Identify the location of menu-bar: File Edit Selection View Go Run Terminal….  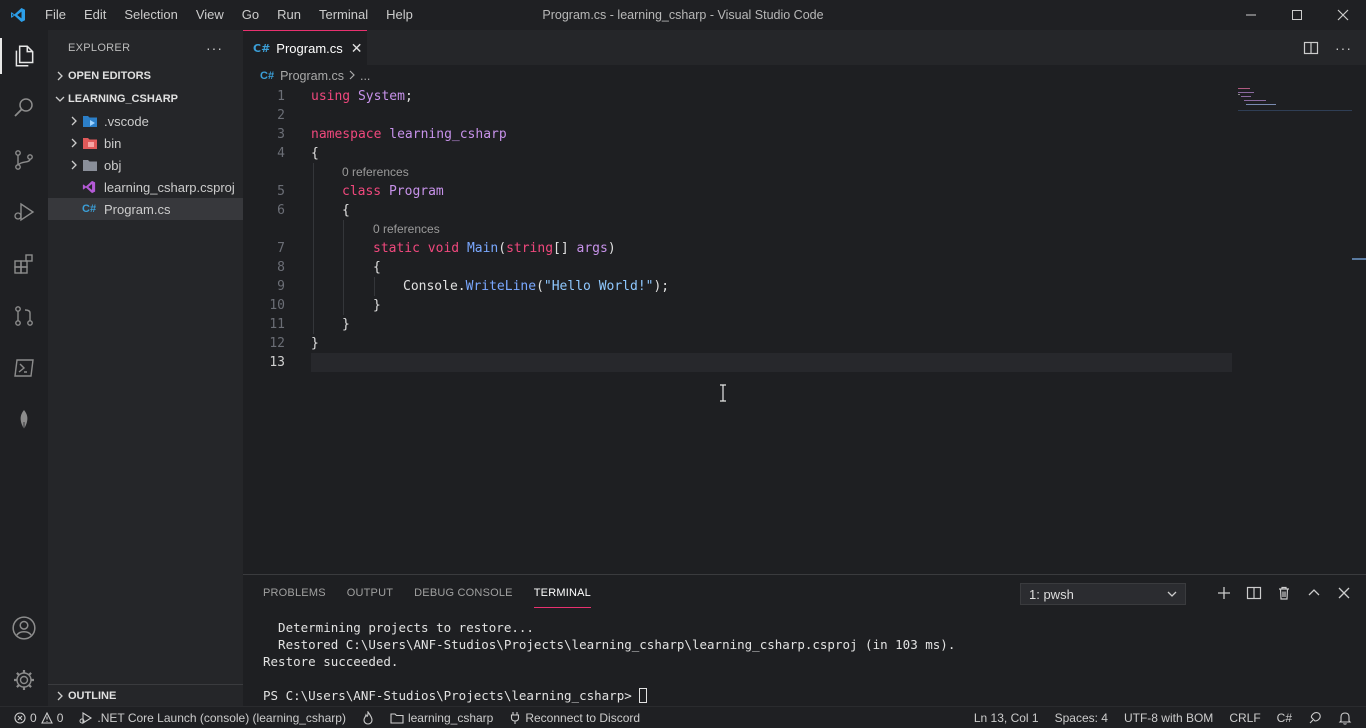
(229, 15).